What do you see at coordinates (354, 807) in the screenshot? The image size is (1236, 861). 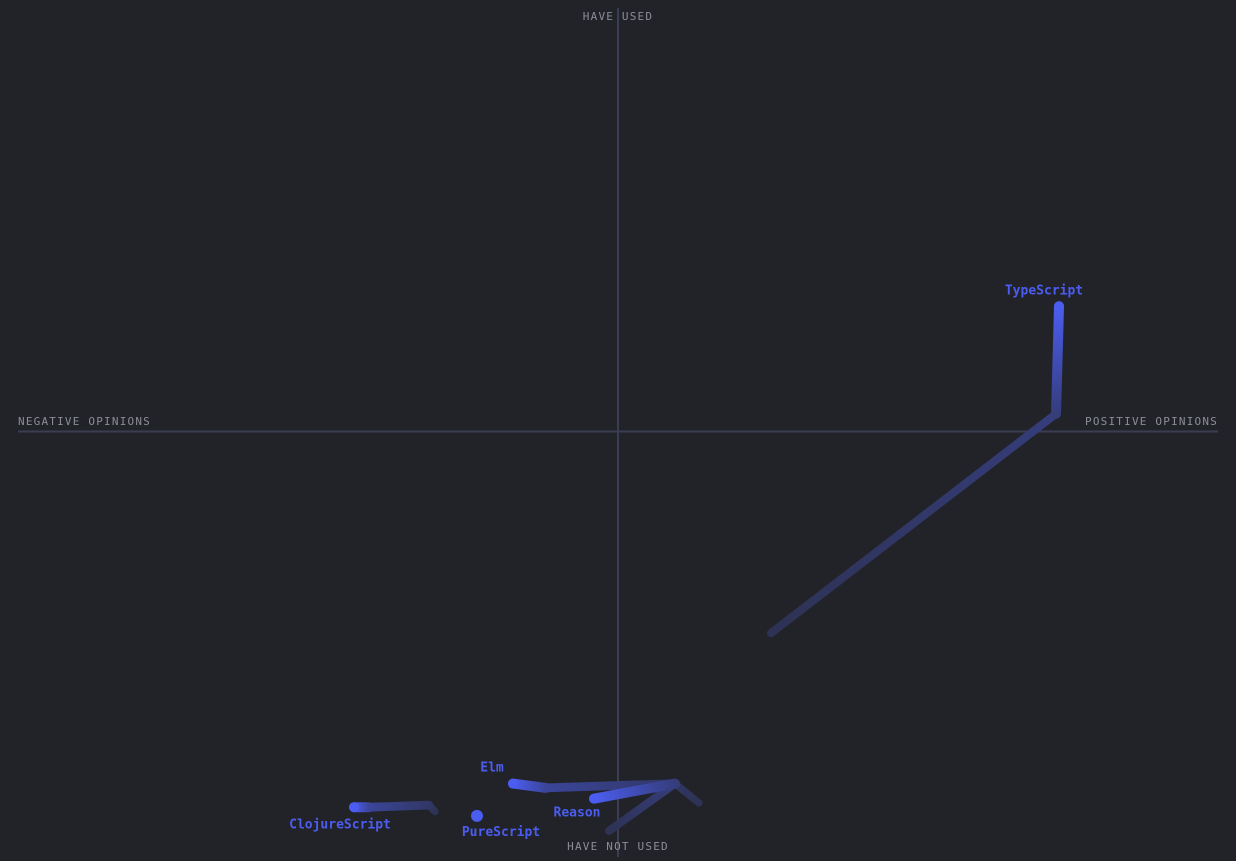 I see `series-clojurescript-point` at bounding box center [354, 807].